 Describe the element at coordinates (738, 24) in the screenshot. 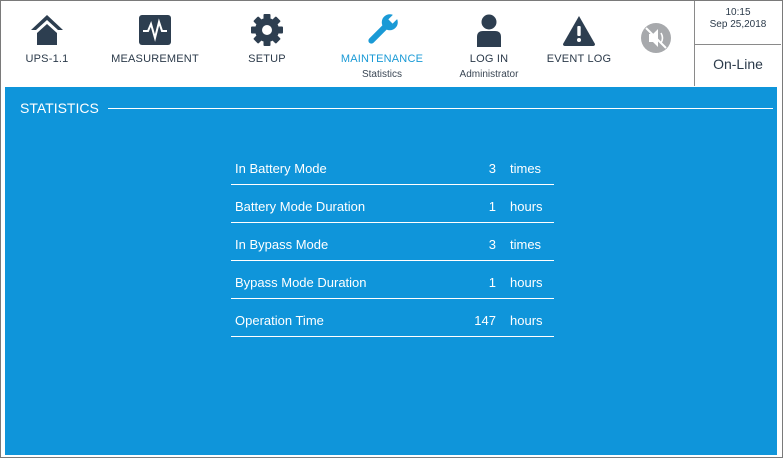

I see `clock-date: Sep 25,2018` at that location.